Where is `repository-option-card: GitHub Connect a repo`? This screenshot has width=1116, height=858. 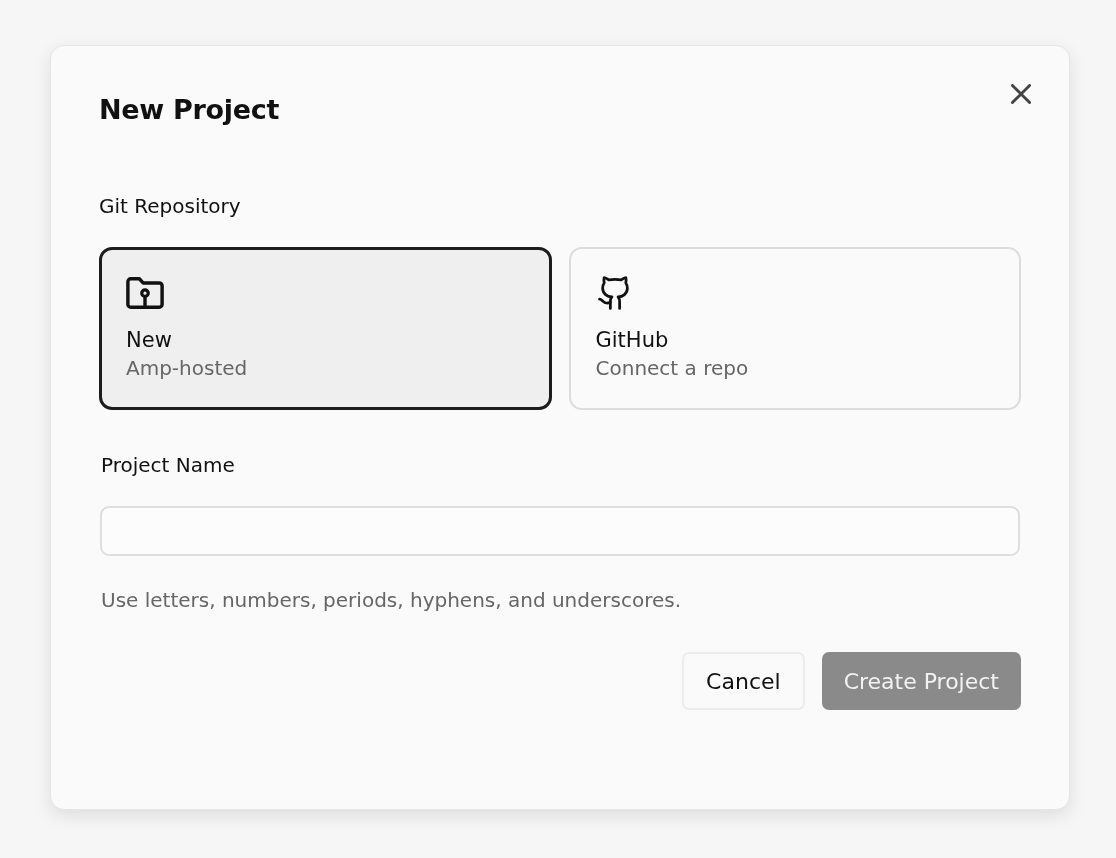 repository-option-card: GitHub Connect a repo is located at coordinates (794, 328).